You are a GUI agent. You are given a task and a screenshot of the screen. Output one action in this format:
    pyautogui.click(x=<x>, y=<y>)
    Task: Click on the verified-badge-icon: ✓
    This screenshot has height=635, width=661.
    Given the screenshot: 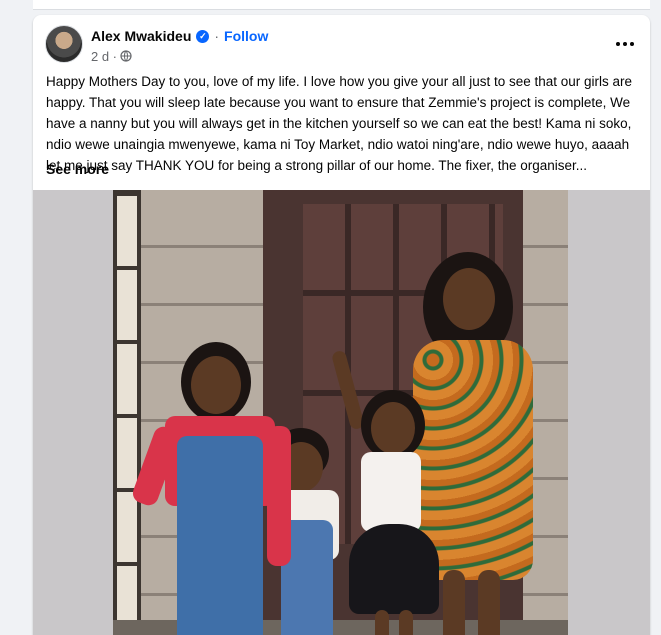 What is the action you would take?
    pyautogui.click(x=203, y=36)
    